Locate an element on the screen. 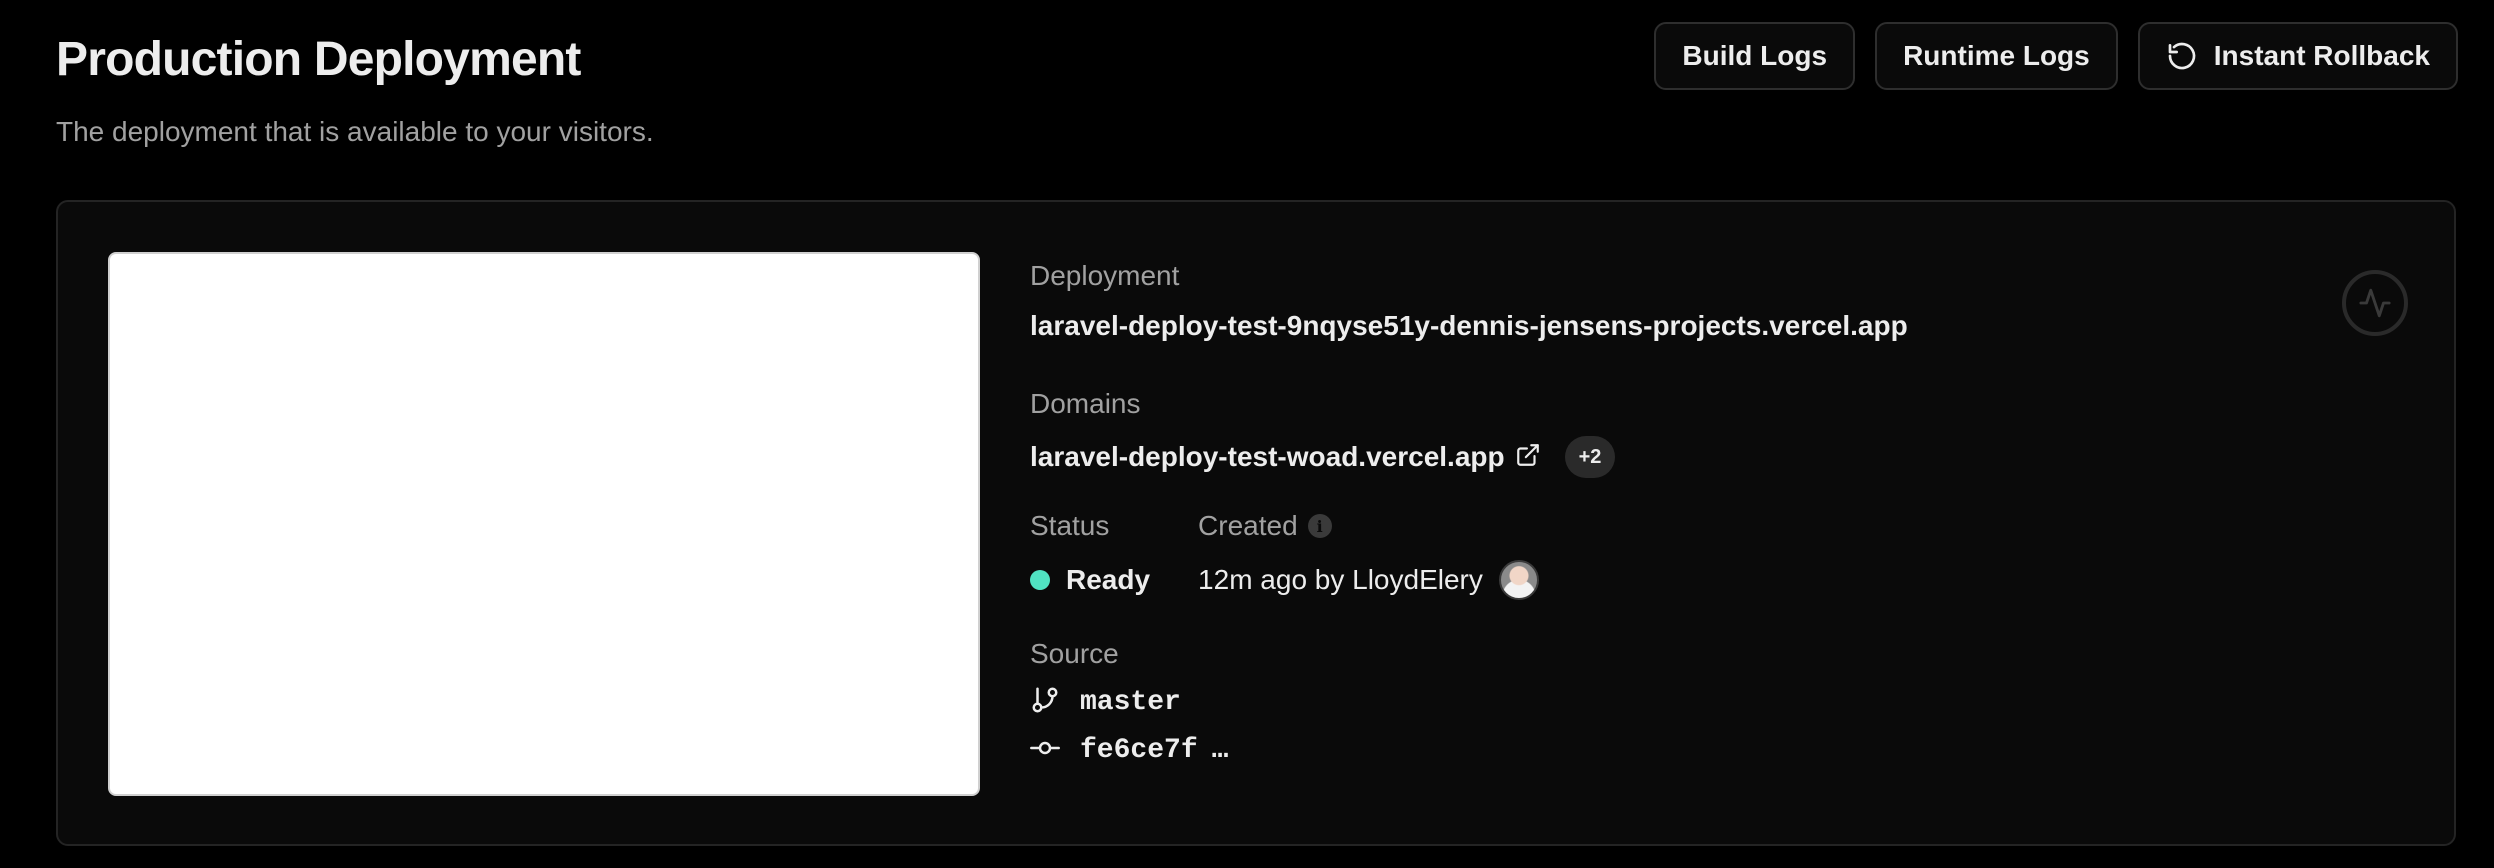  created-value-row: 12m ago by LloydElery is located at coordinates (1368, 580).